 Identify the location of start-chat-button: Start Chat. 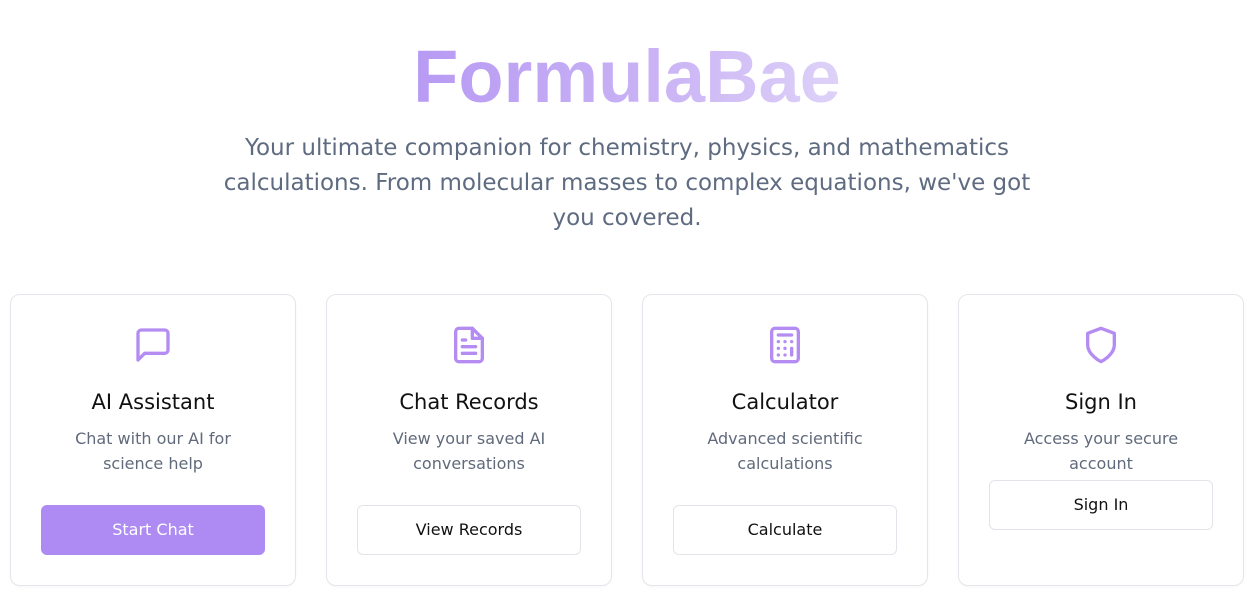
(153, 530).